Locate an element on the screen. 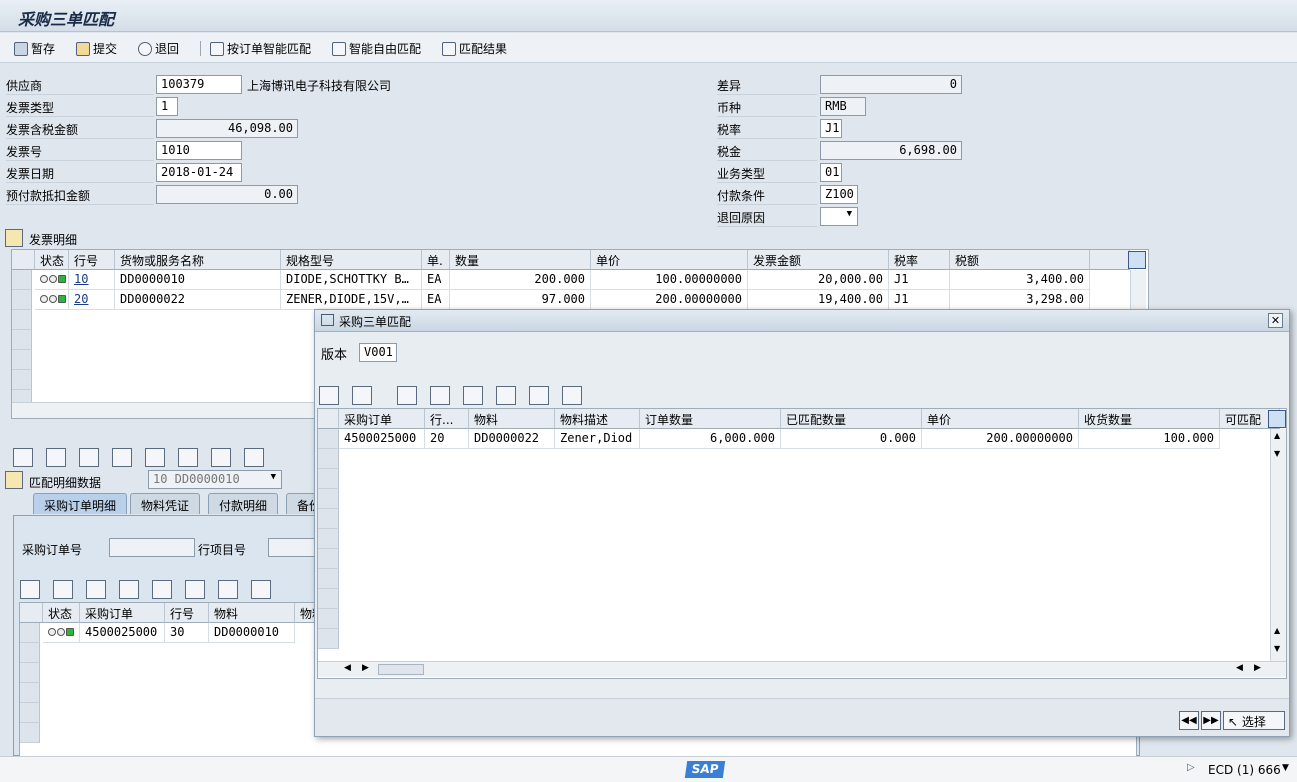  col-header: 物料描述 is located at coordinates (597, 419).